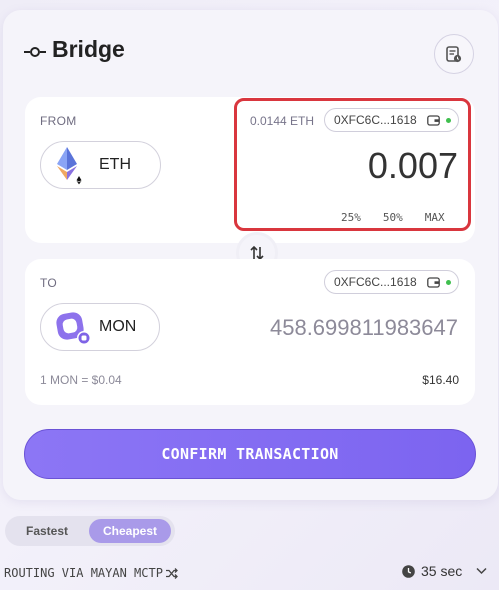  I want to click on to-label: TO, so click(49, 283).